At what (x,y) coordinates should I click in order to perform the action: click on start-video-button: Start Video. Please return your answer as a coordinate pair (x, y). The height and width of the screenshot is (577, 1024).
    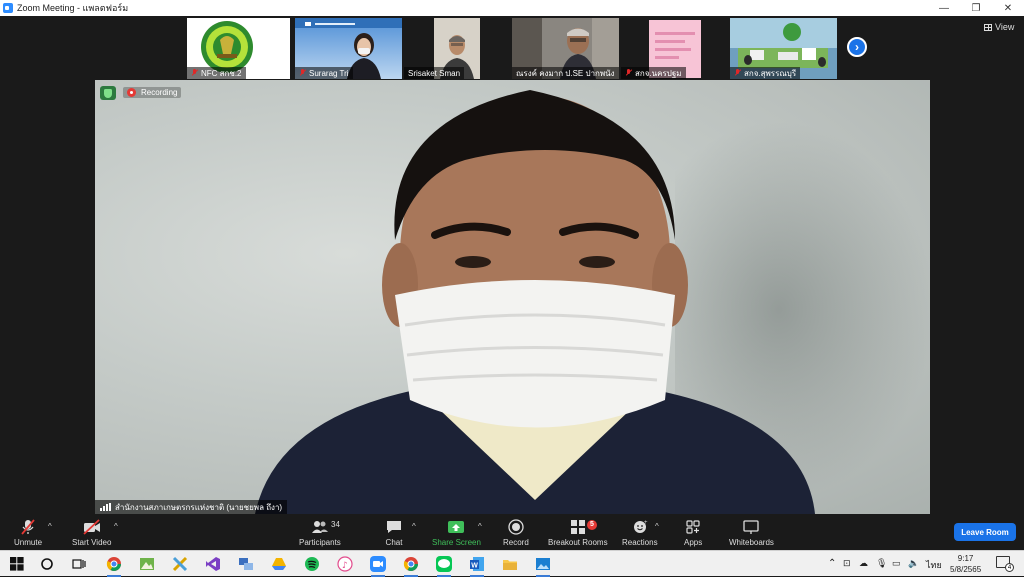
    Looking at the image, I should click on (91, 532).